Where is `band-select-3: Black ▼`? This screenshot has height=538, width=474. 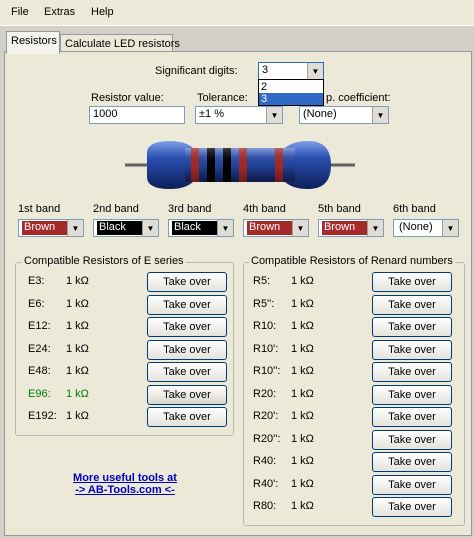 band-select-3: Black ▼ is located at coordinates (201, 228).